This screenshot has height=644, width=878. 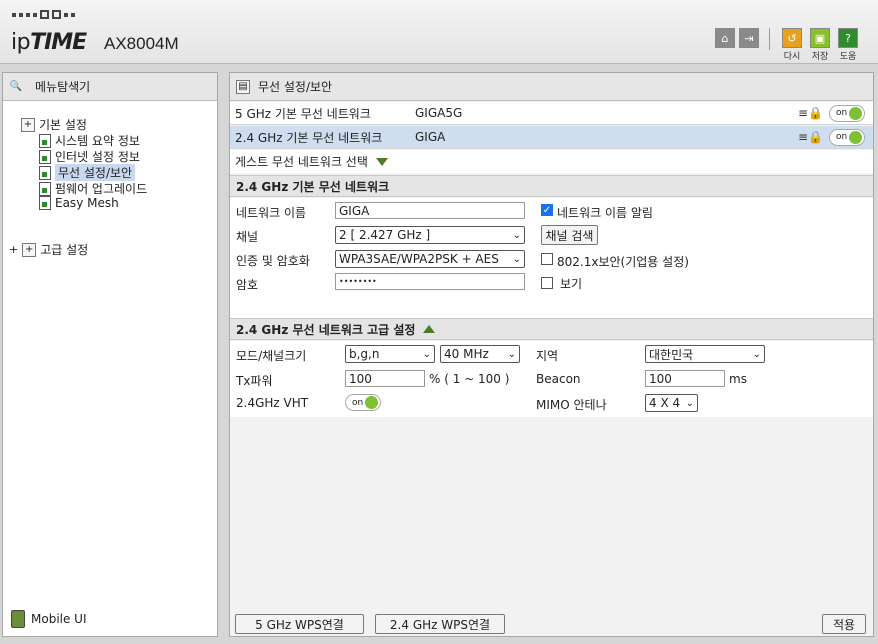 I want to click on toggle-5ghz: on, so click(x=847, y=113).